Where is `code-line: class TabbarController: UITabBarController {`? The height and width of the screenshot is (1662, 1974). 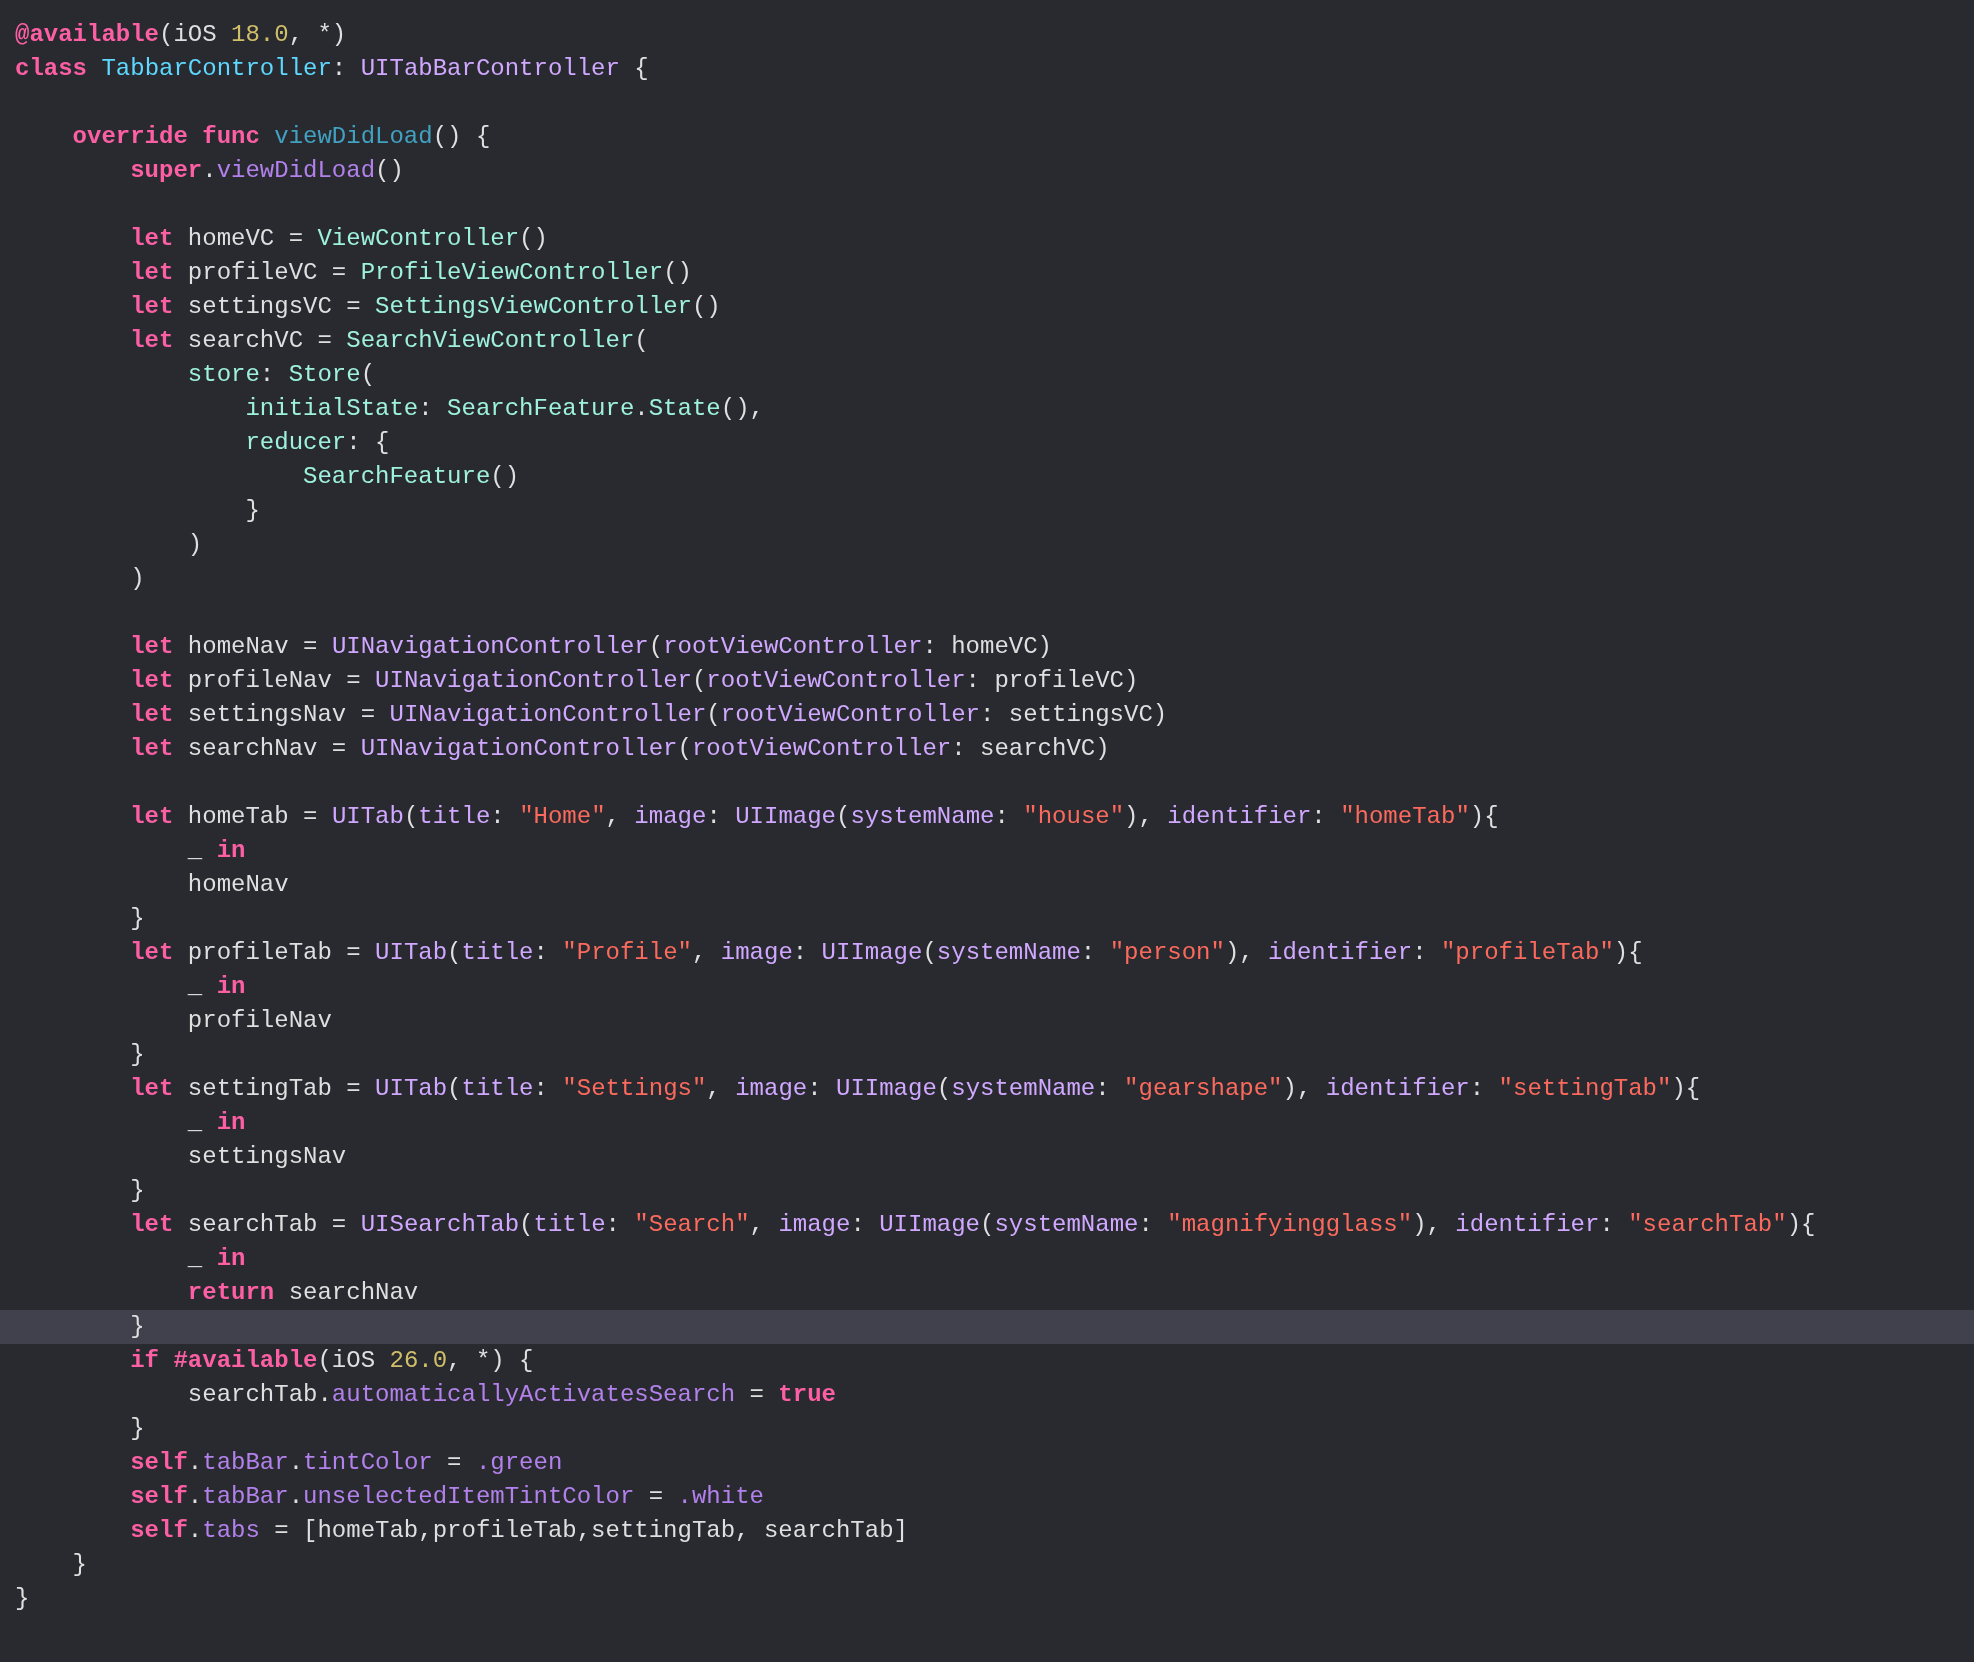 code-line: class TabbarController: UITabBarController { is located at coordinates (332, 69).